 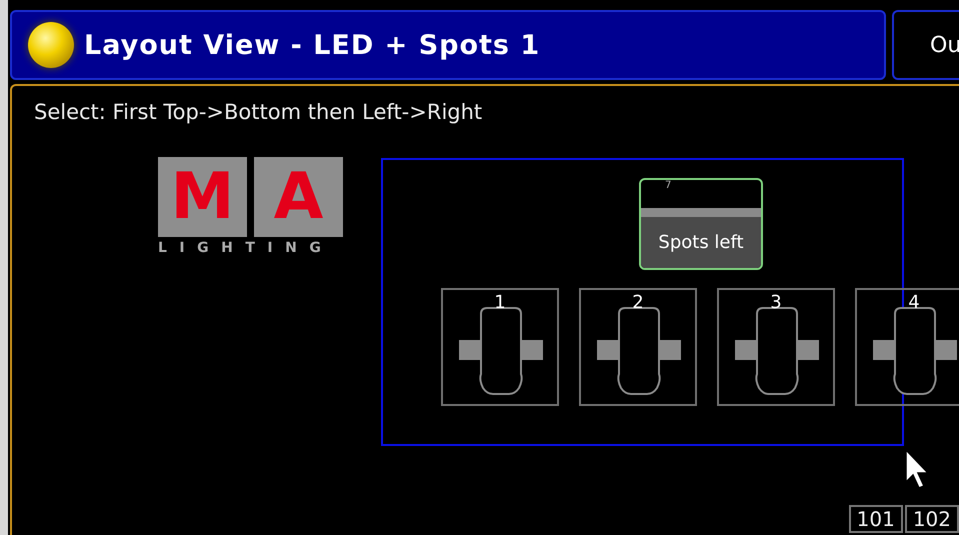 I want to click on logo-letter: M, so click(x=202, y=197).